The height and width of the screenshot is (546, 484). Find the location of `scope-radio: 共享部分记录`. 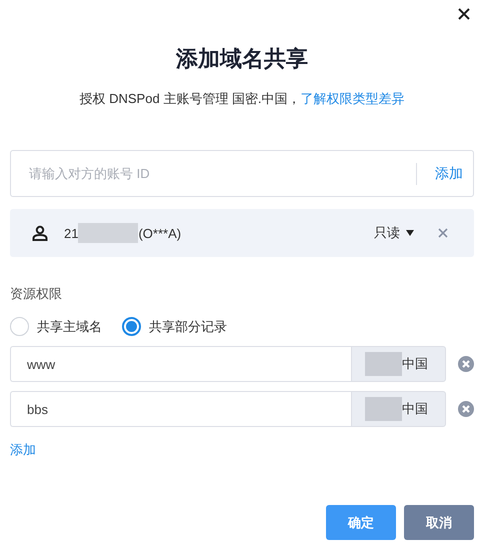

scope-radio: 共享部分记录 is located at coordinates (174, 326).